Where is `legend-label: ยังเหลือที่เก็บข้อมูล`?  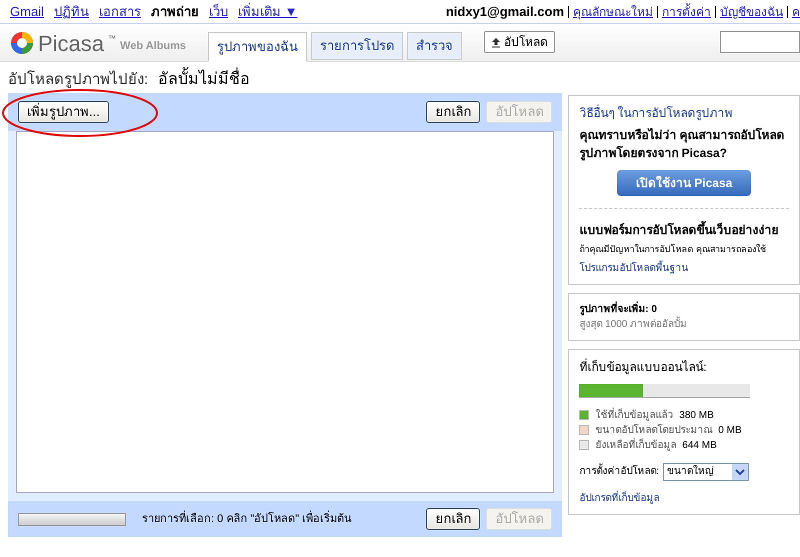 legend-label: ยังเหลือที่เก็บข้อมูล is located at coordinates (635, 445).